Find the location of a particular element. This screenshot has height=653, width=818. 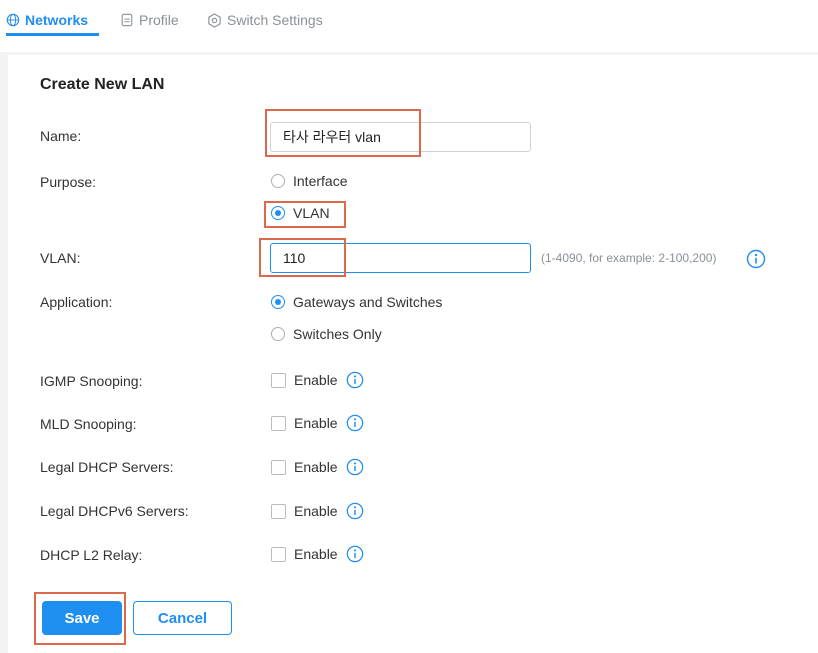

tab-profile: Profile is located at coordinates (149, 20).